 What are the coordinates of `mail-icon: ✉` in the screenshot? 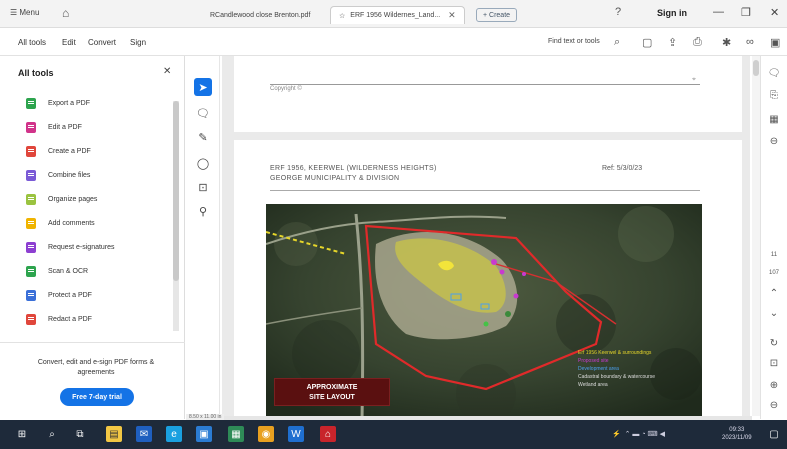 It's located at (144, 434).